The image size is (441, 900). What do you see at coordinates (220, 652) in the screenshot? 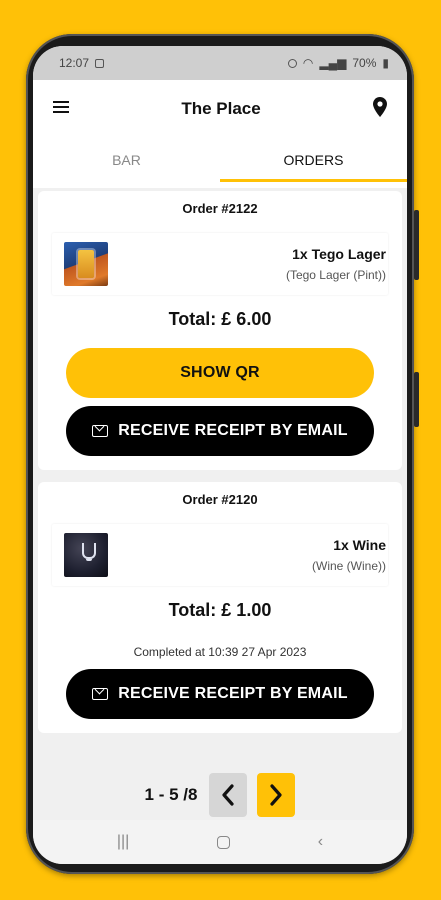
I see `completed-timestamp: Completed at 10:39 27 Apr 2023` at bounding box center [220, 652].